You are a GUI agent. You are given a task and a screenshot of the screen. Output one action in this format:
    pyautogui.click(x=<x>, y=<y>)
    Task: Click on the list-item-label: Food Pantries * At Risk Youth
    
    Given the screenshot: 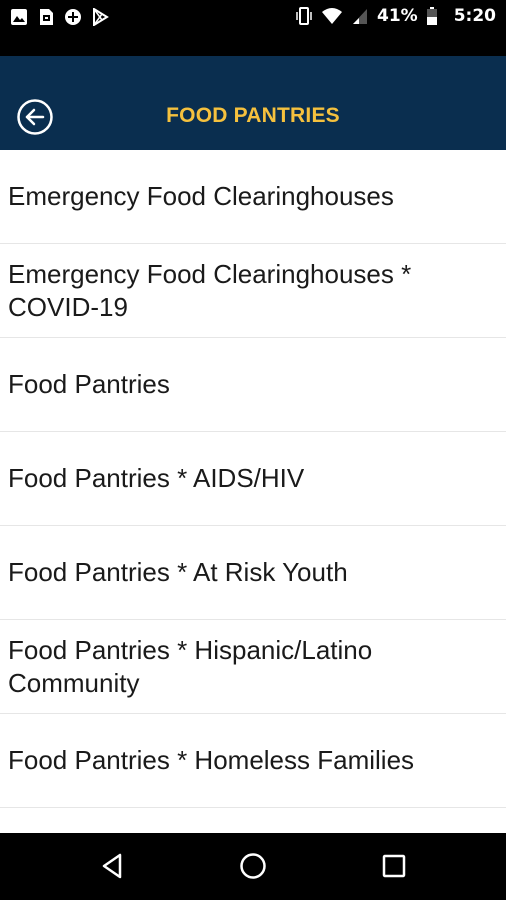 What is the action you would take?
    pyautogui.click(x=178, y=572)
    